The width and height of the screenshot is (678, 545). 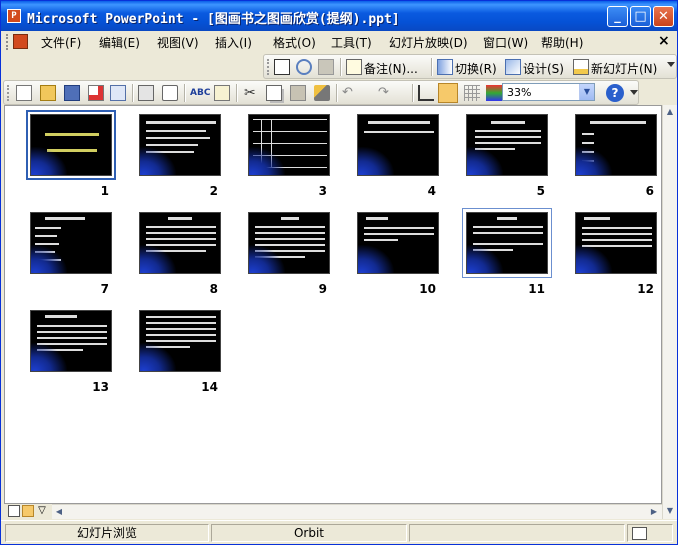 I want to click on menu-format: 格式(O), so click(x=294, y=42).